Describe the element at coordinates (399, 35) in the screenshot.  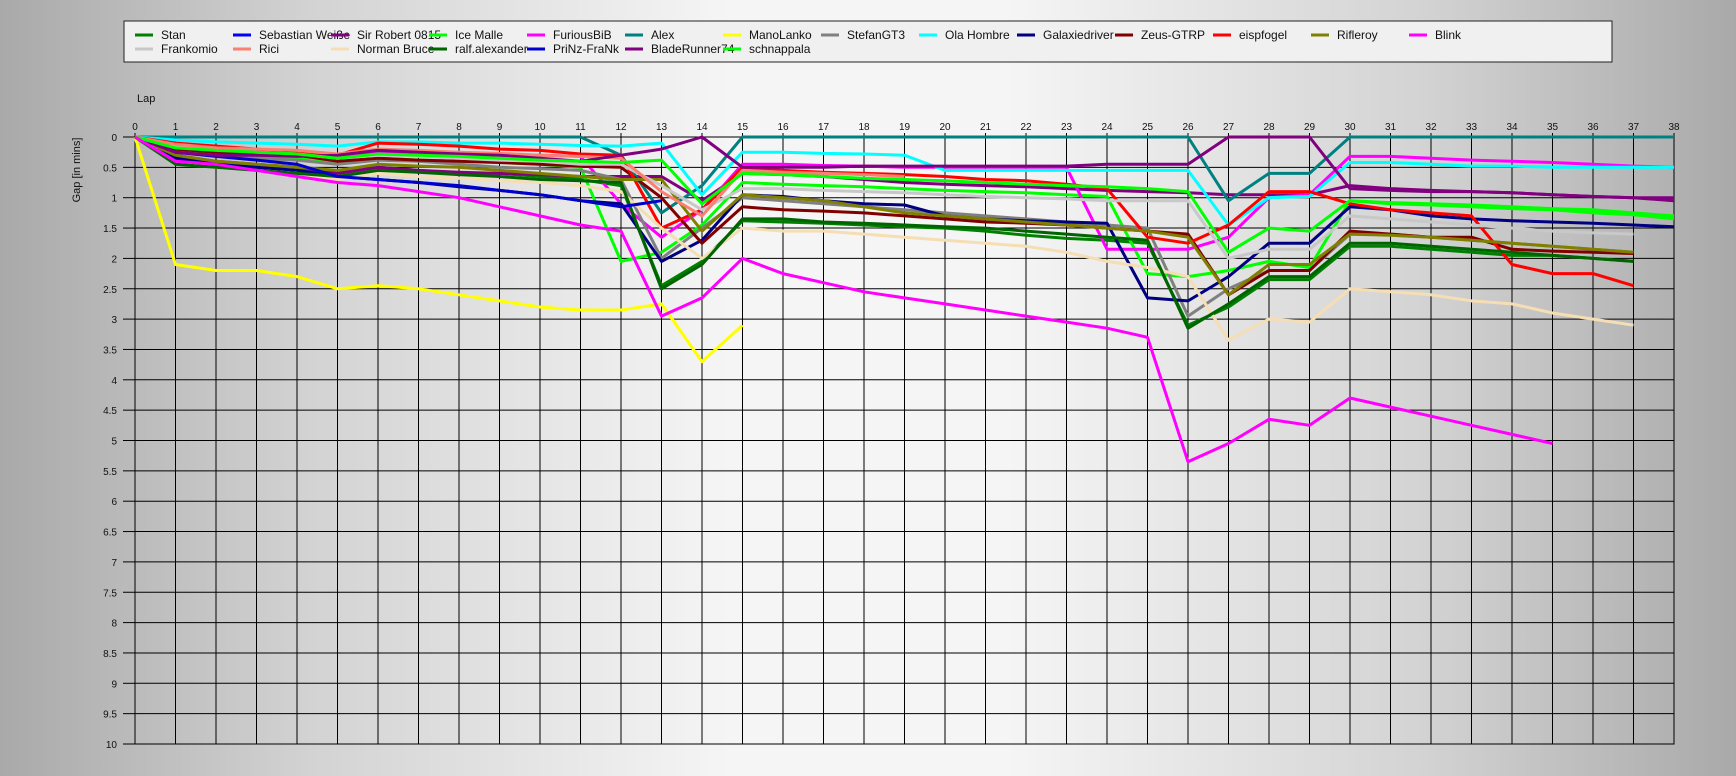
I see `legend-label: Sir Robert 0815` at that location.